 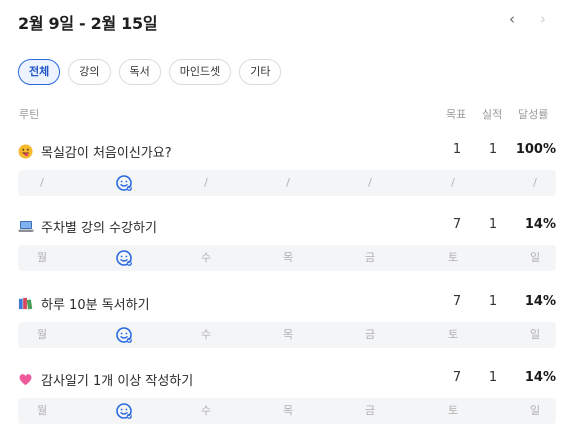 I want to click on week-header: 2월 9일 - 2월 15일 ‹ ›, so click(x=284, y=21).